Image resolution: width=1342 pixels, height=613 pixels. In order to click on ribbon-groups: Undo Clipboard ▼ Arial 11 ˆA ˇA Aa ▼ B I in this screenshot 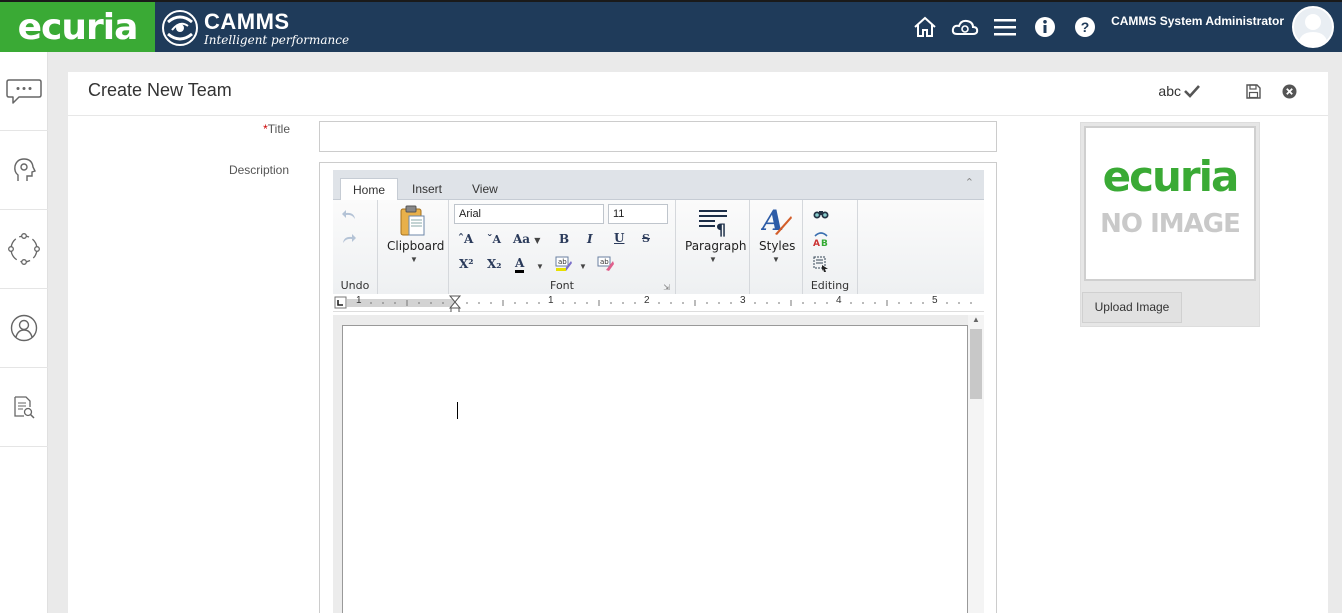, I will do `click(658, 247)`.